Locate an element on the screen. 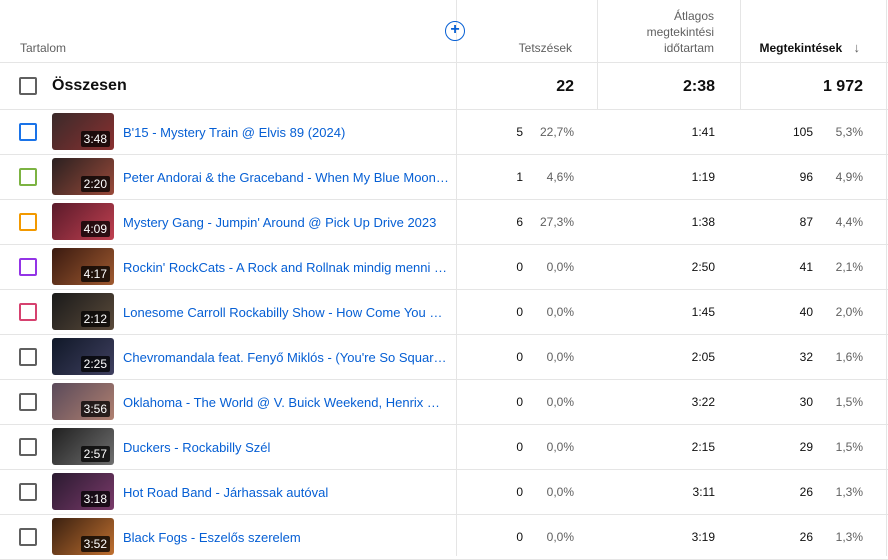 The width and height of the screenshot is (888, 560). video-duration: 3:56 is located at coordinates (95, 409).